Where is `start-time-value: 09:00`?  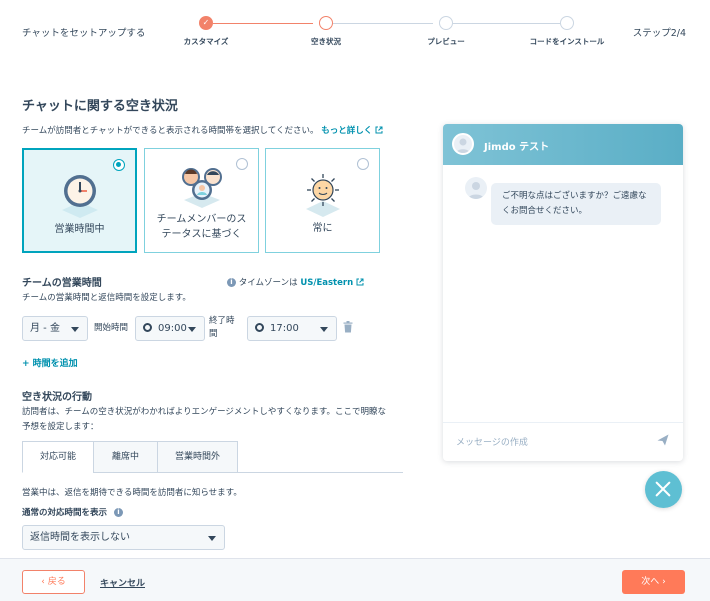 start-time-value: 09:00 is located at coordinates (172, 328).